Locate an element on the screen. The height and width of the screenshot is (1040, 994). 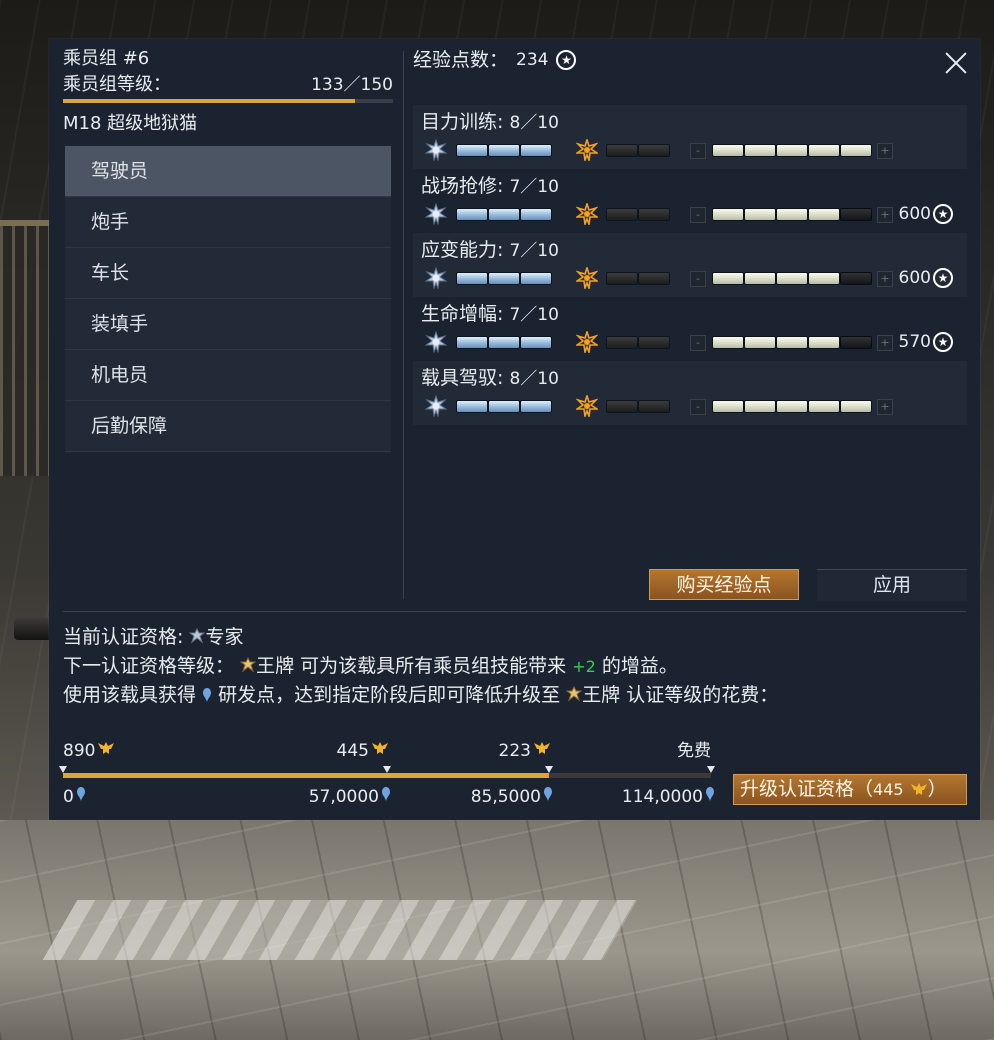
role-tab: 驾驶员 is located at coordinates (228, 171).